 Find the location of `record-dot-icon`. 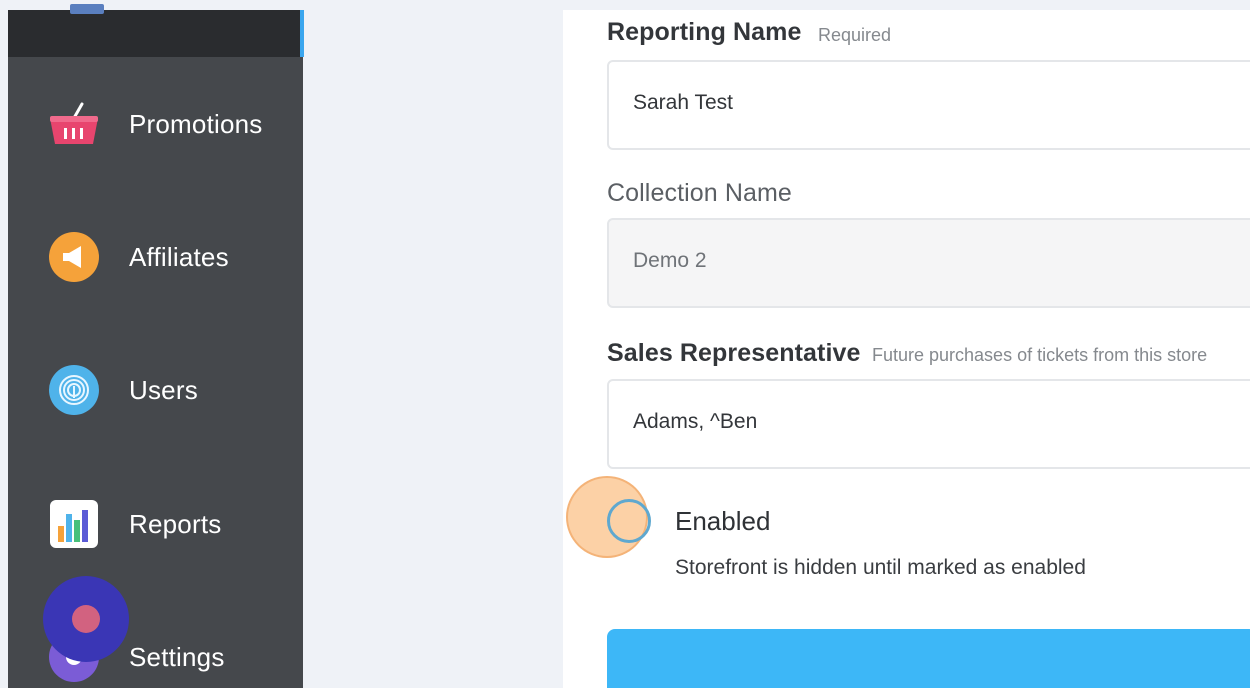

record-dot-icon is located at coordinates (86, 619).